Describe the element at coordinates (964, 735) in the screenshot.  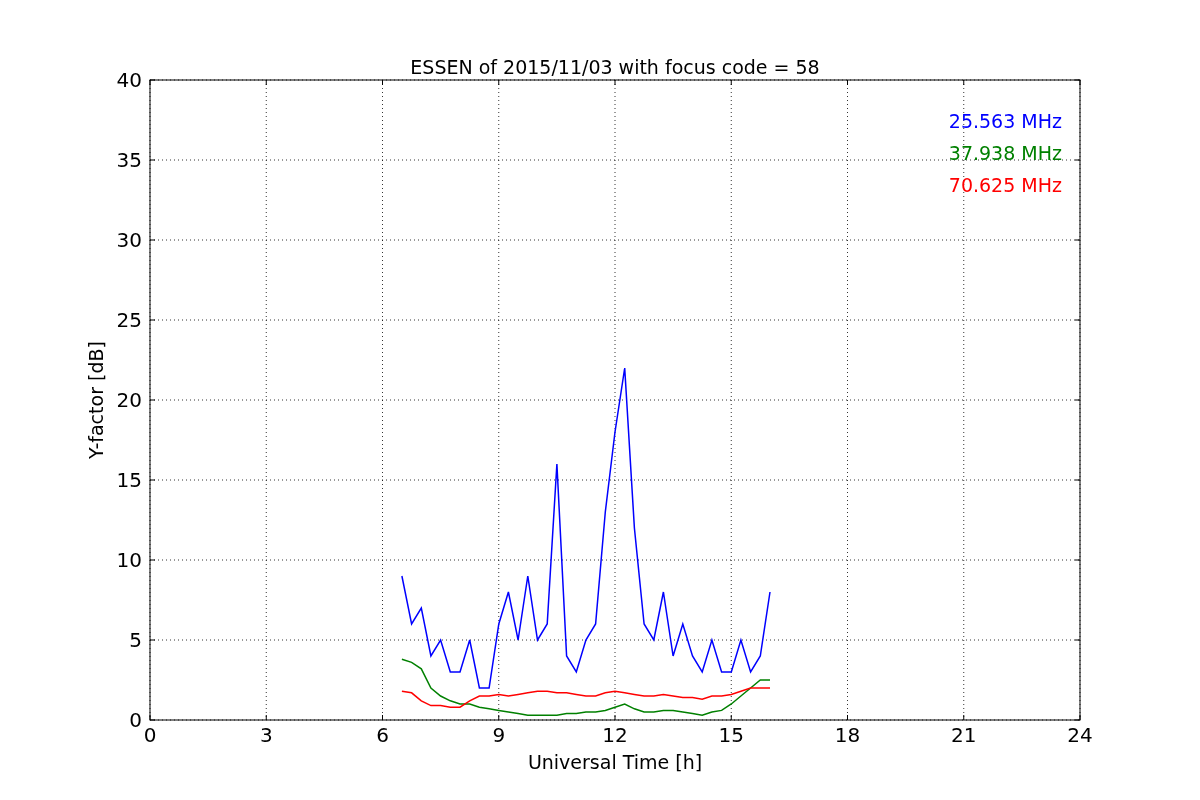
I see `tick-label: 21` at that location.